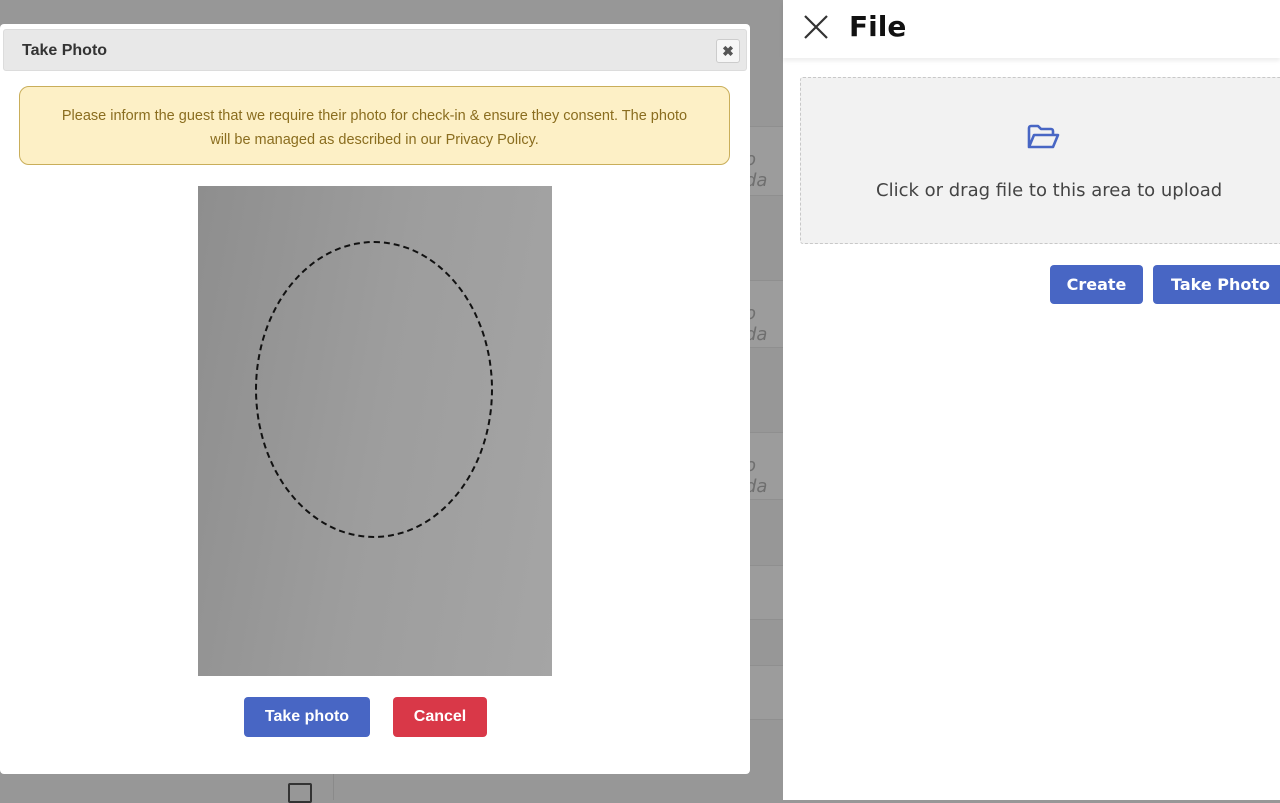  Describe the element at coordinates (440, 717) in the screenshot. I see `cancel-button: Cancel` at that location.